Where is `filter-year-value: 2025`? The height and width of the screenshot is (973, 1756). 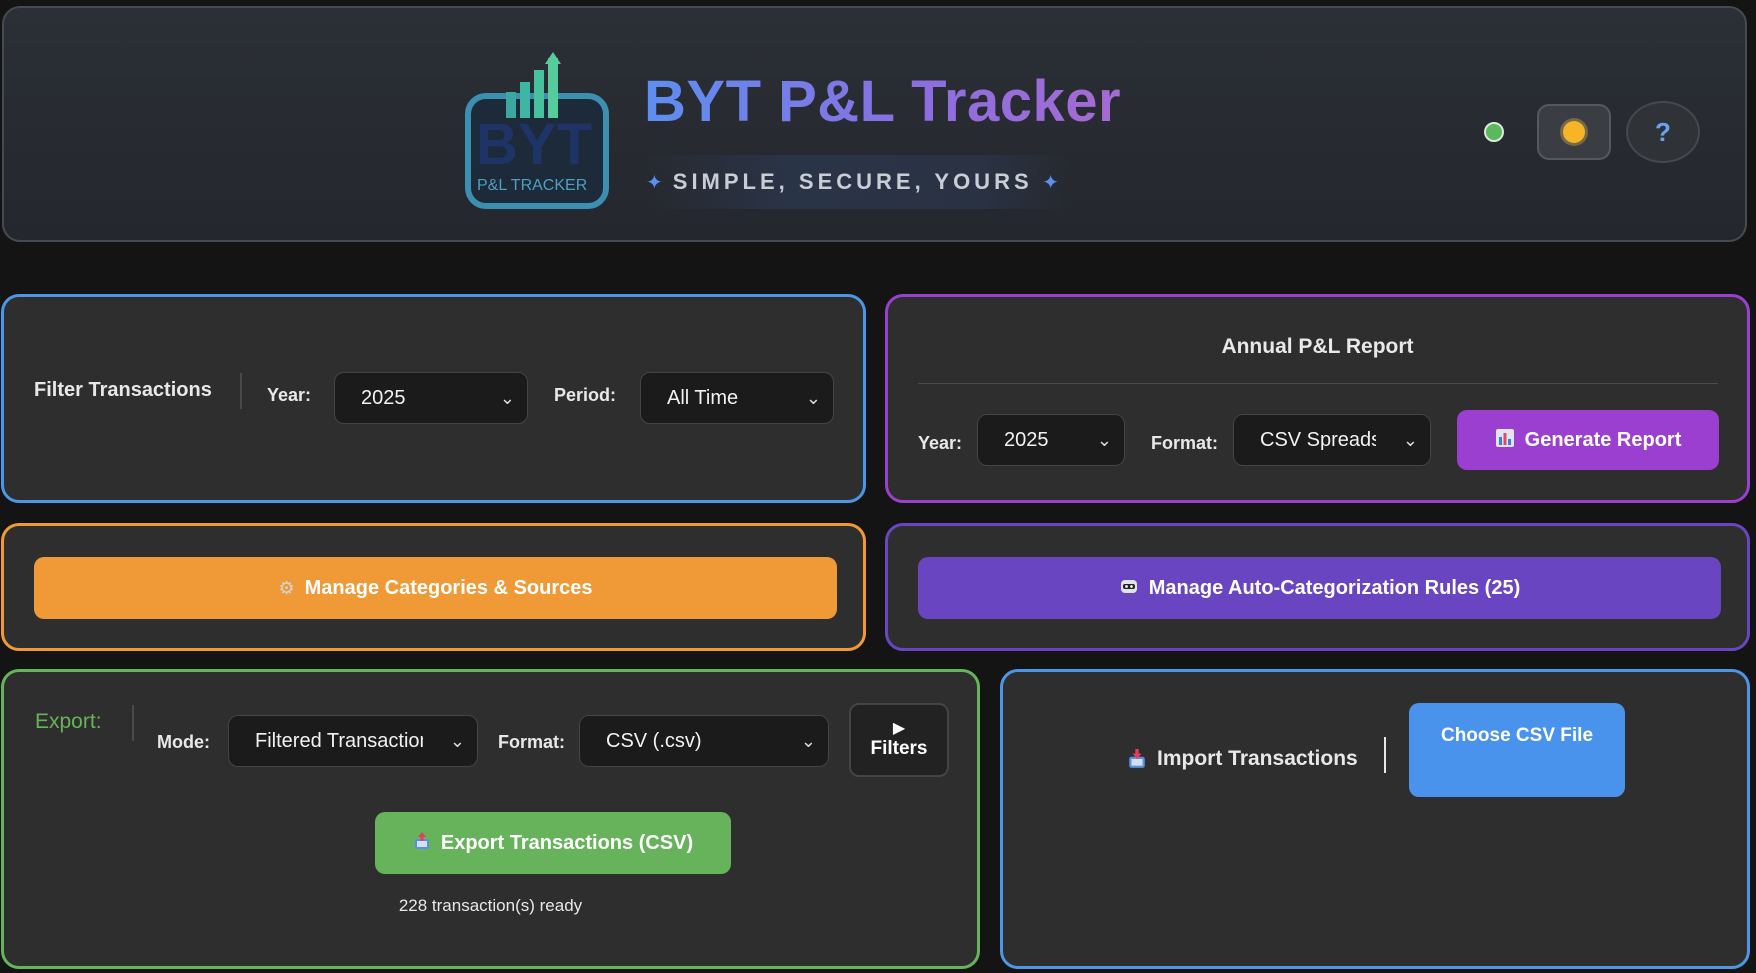 filter-year-value: 2025 is located at coordinates (383, 397).